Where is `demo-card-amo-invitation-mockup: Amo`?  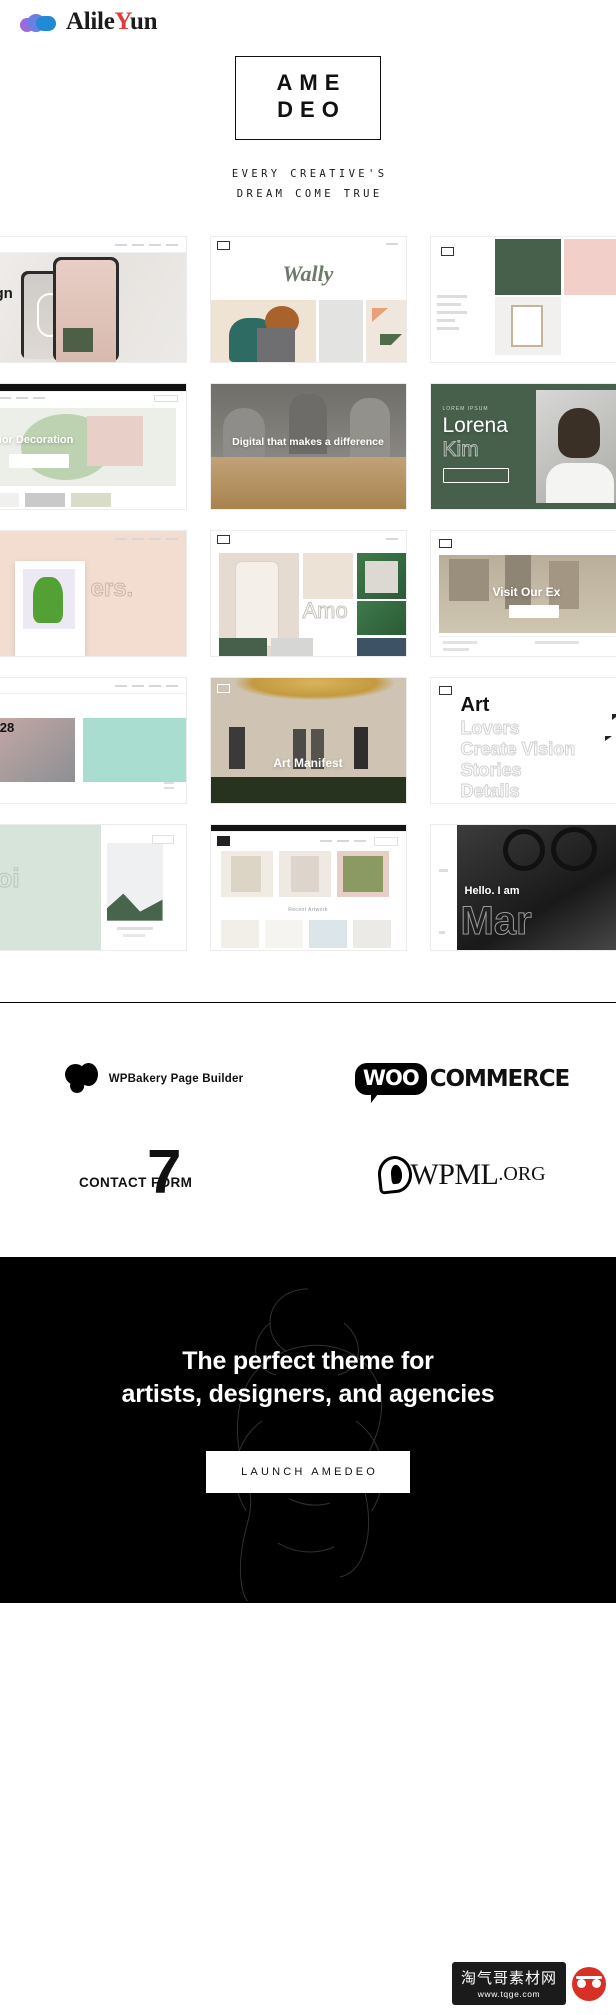
demo-card-amo-invitation-mockup: Amo is located at coordinates (308, 593).